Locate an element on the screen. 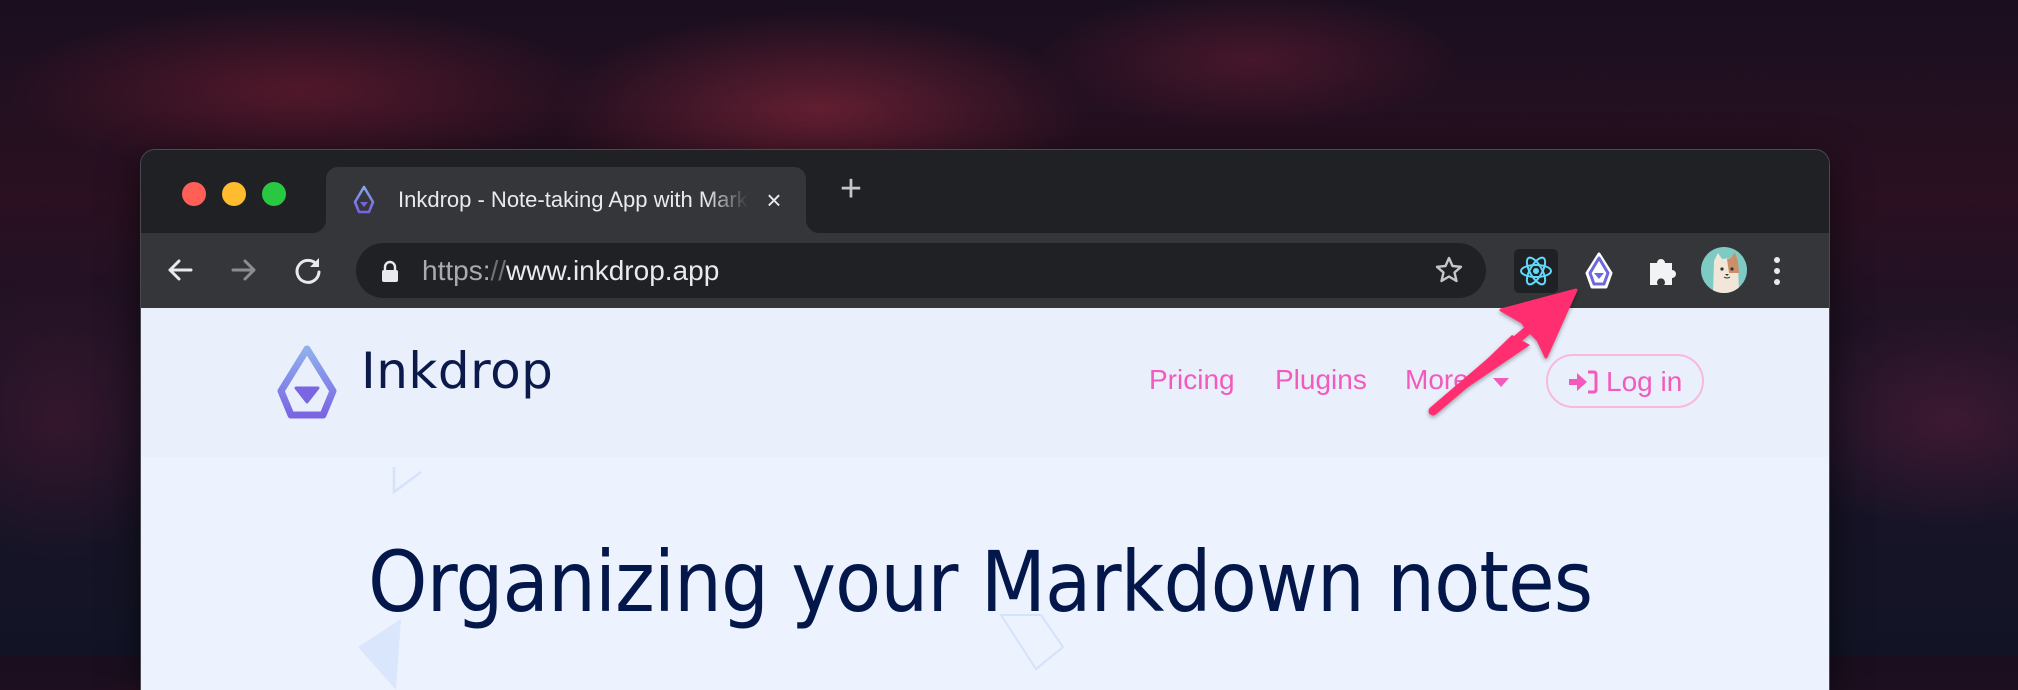 The image size is (2018, 690). kebab-menu-icon is located at coordinates (1777, 271).